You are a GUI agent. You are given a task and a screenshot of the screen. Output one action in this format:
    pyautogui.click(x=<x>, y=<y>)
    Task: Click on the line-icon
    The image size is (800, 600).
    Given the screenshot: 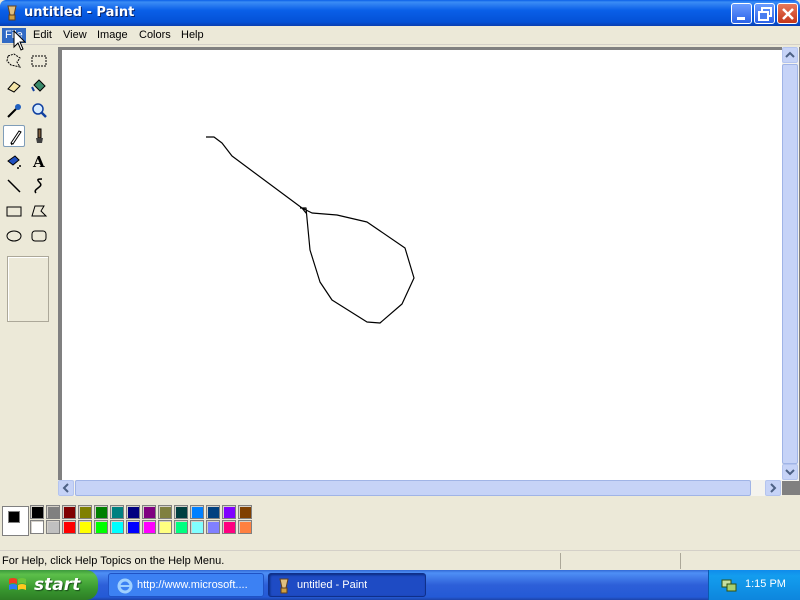 What is the action you would take?
    pyautogui.click(x=14, y=186)
    